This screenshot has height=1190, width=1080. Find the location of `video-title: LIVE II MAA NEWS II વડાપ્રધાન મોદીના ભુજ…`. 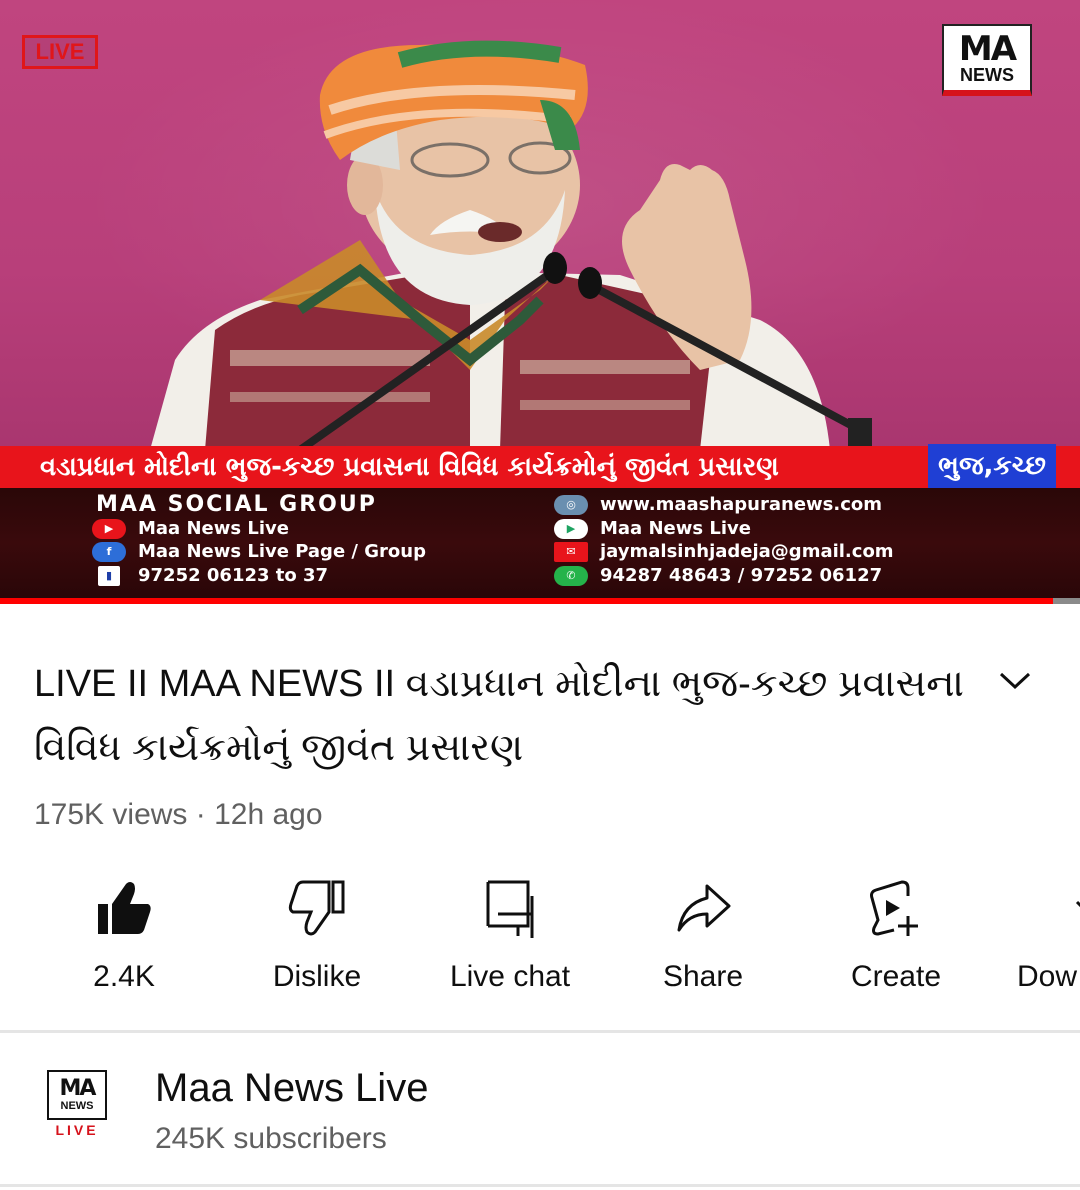

video-title: LIVE II MAA NEWS II વડાપ્રધાન મોદીના ભુજ… is located at coordinates (499, 716).